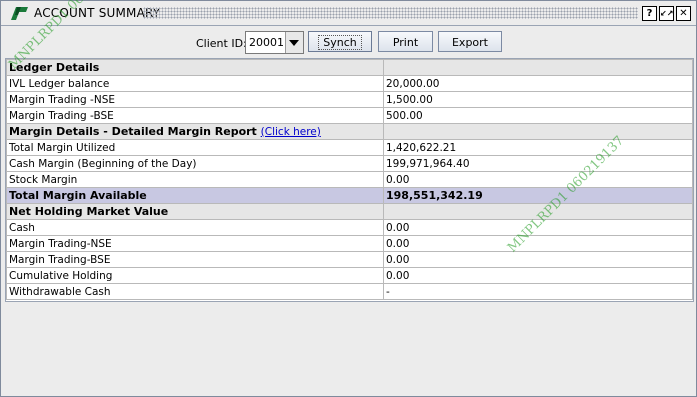  Describe the element at coordinates (388, 291) in the screenshot. I see `table-row-value: -` at that location.